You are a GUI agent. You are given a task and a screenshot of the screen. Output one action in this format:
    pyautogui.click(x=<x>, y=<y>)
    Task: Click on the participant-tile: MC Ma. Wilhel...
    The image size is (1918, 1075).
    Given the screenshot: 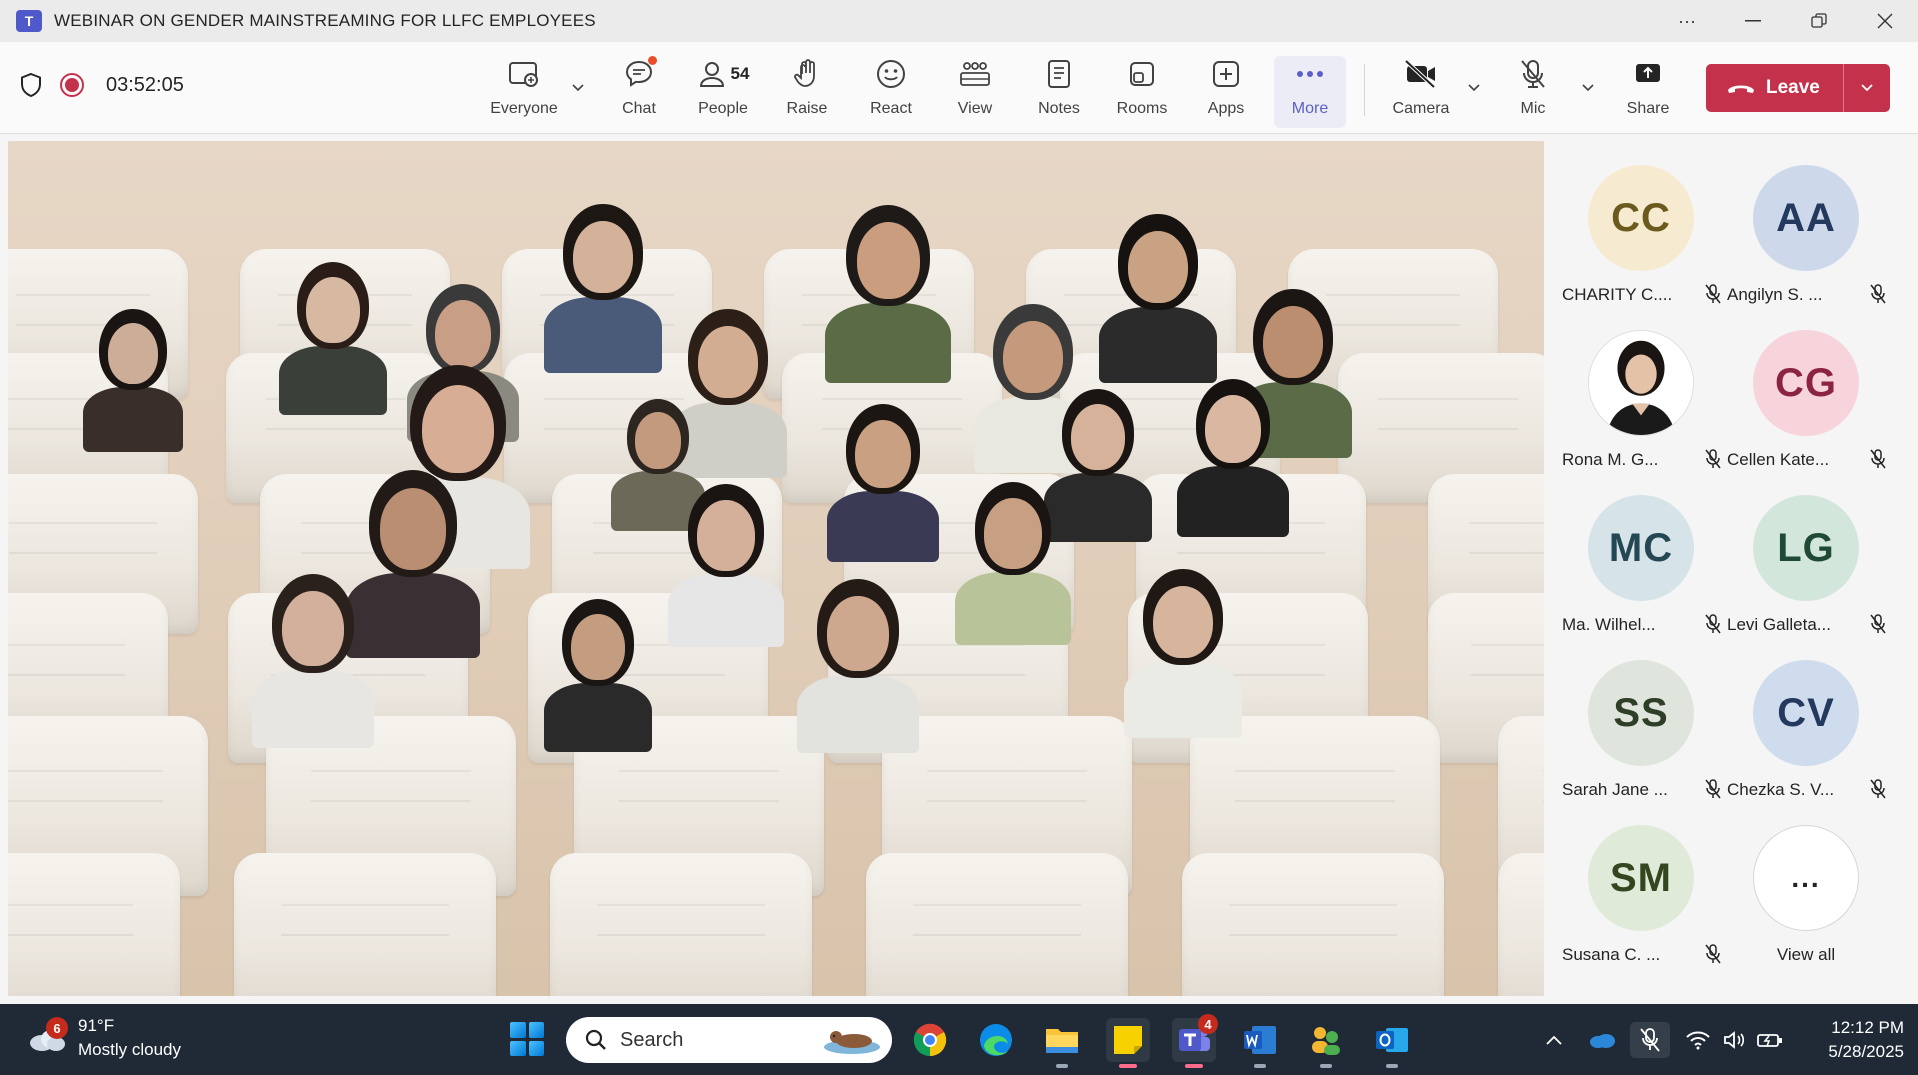 What is the action you would take?
    pyautogui.click(x=1640, y=552)
    